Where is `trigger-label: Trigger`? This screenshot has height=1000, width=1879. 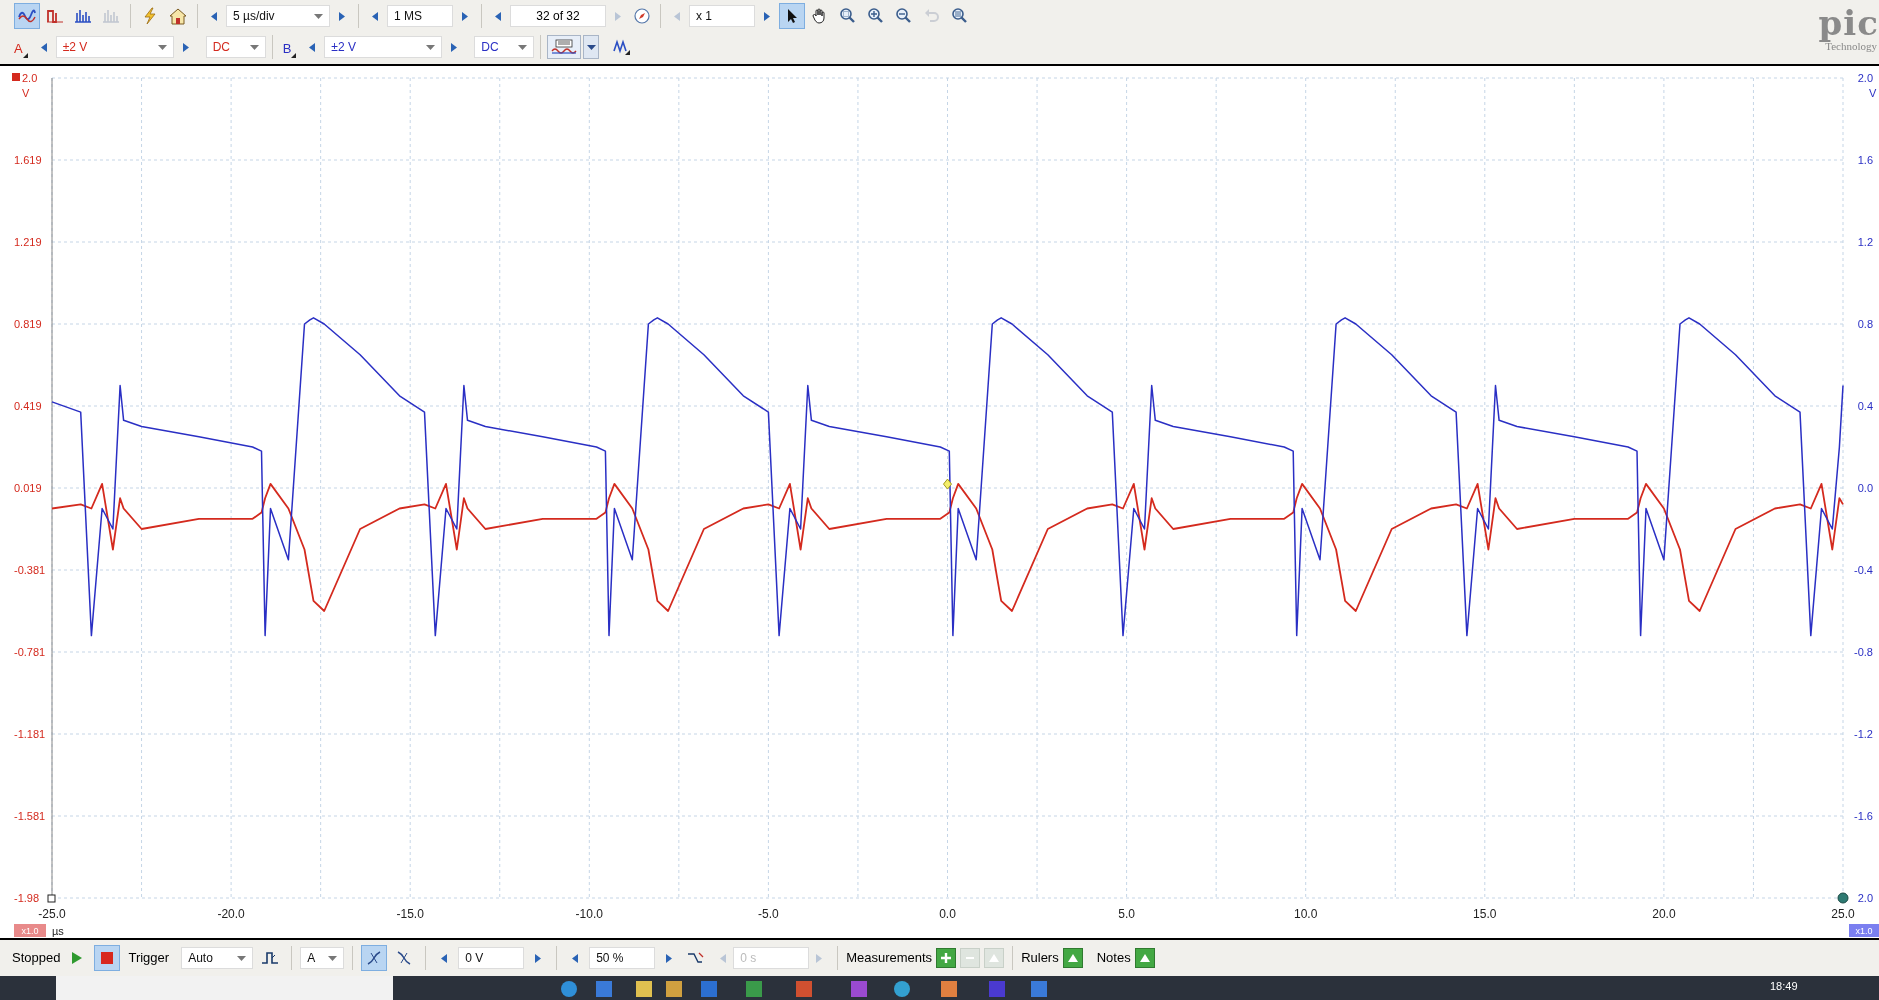
trigger-label: Trigger is located at coordinates (149, 958).